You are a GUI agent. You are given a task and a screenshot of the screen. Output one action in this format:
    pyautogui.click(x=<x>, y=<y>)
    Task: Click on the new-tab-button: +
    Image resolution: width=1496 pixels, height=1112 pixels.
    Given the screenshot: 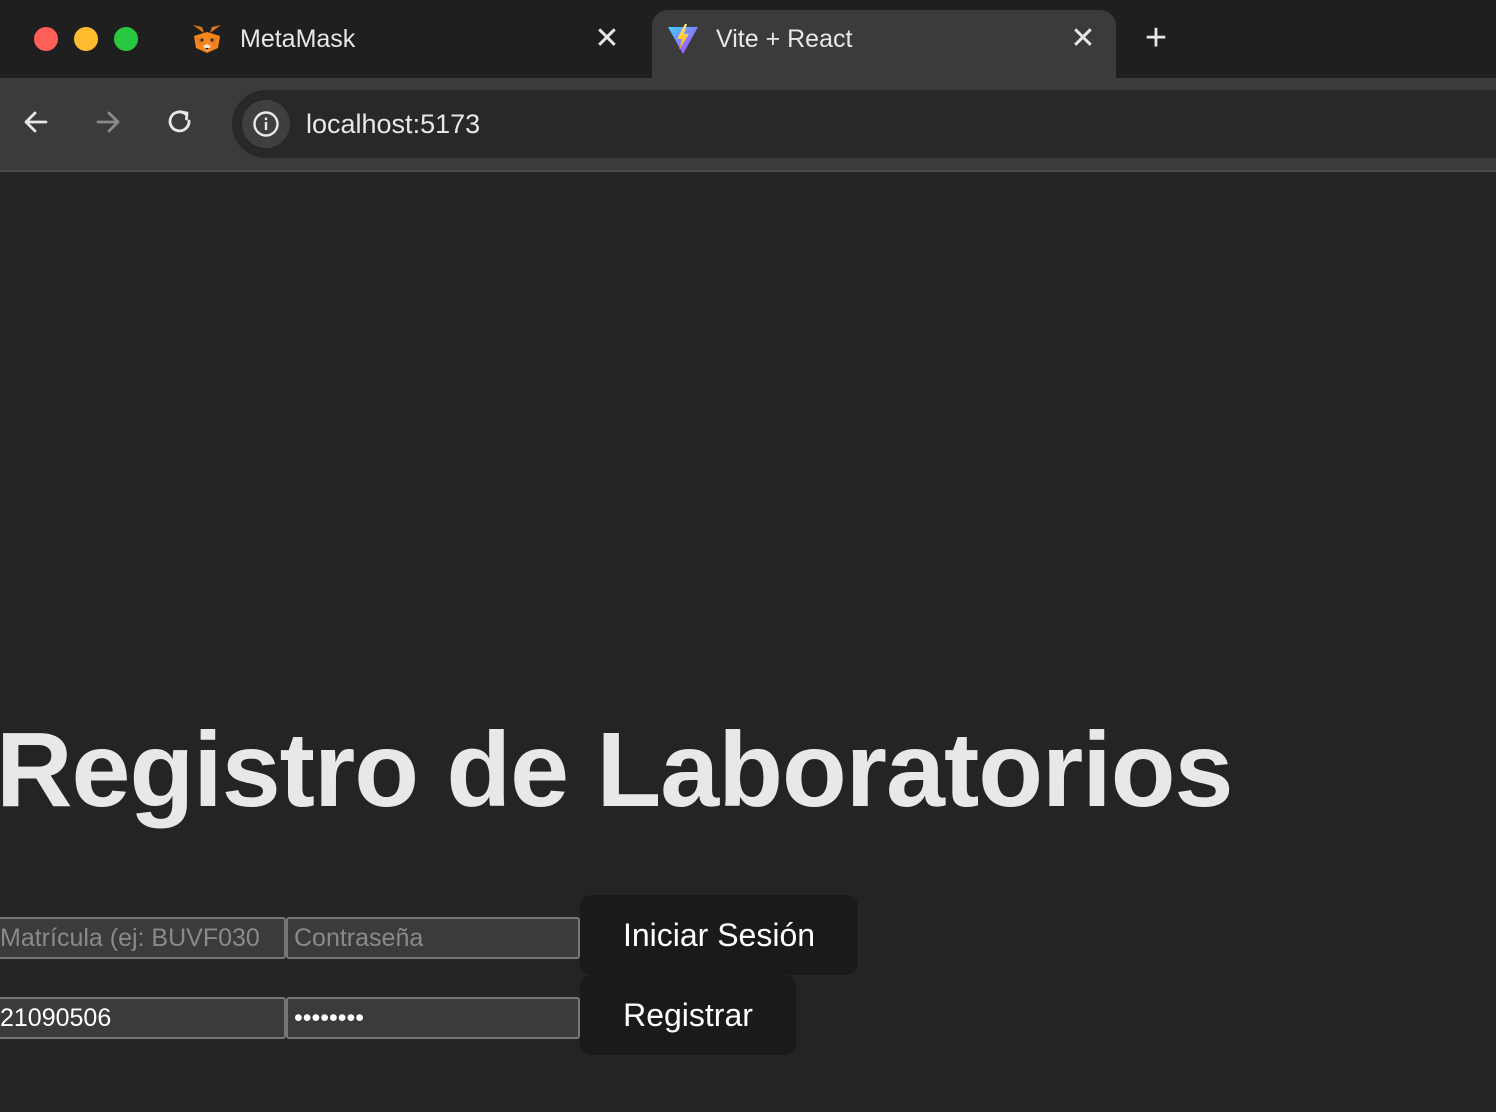 What is the action you would take?
    pyautogui.click(x=1156, y=38)
    